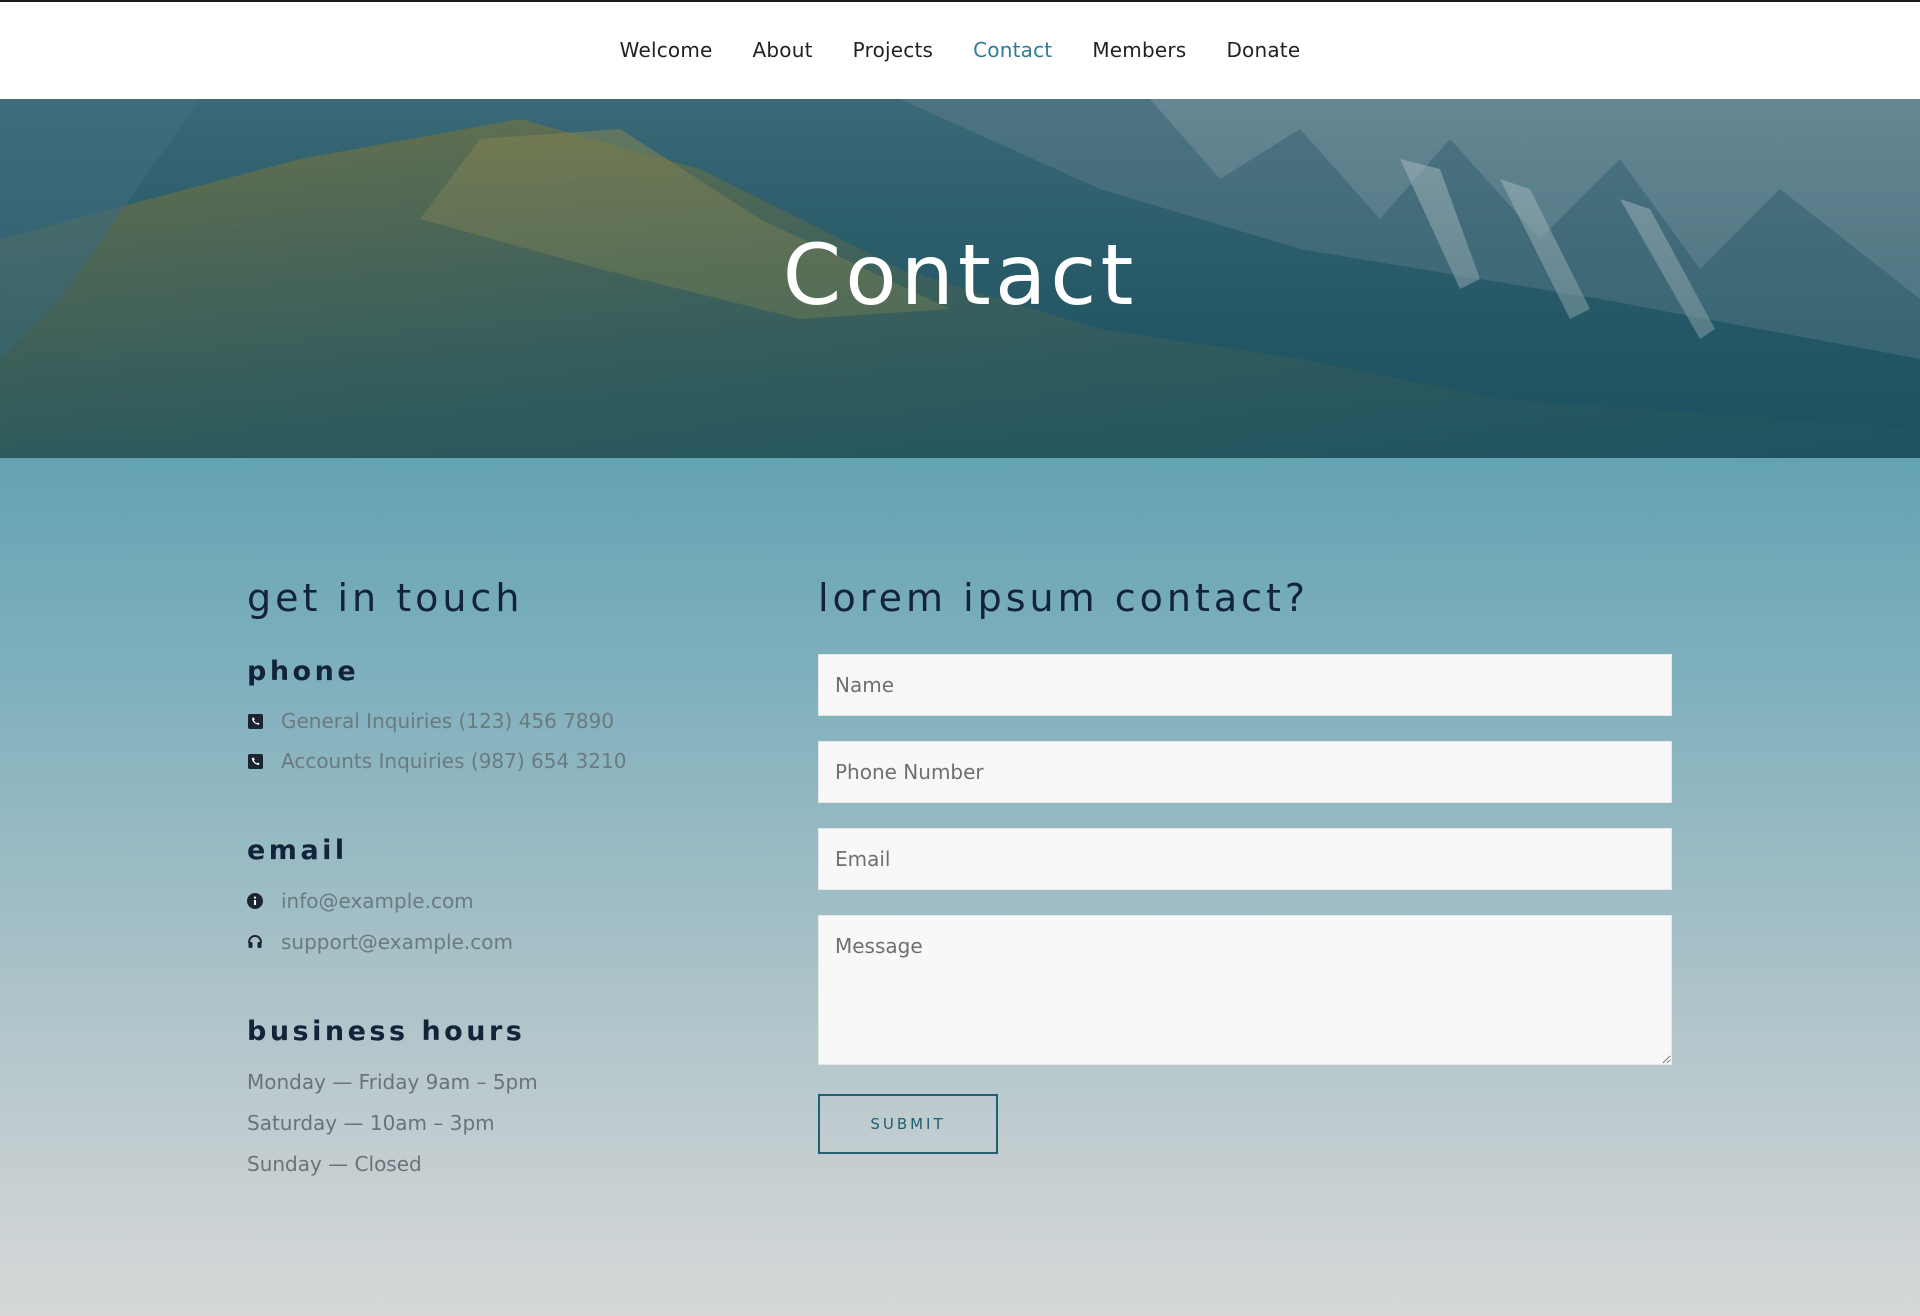 The width and height of the screenshot is (1920, 1316). What do you see at coordinates (371, 1123) in the screenshot?
I see `hours-saturday: Saturday — 10am – 3pm` at bounding box center [371, 1123].